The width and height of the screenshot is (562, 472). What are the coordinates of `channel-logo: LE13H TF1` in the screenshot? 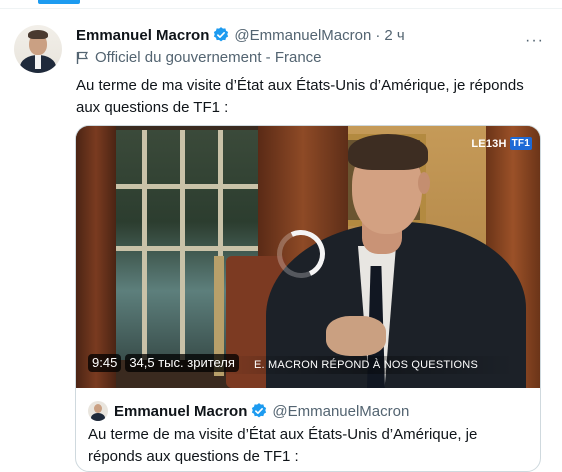 It's located at (501, 143).